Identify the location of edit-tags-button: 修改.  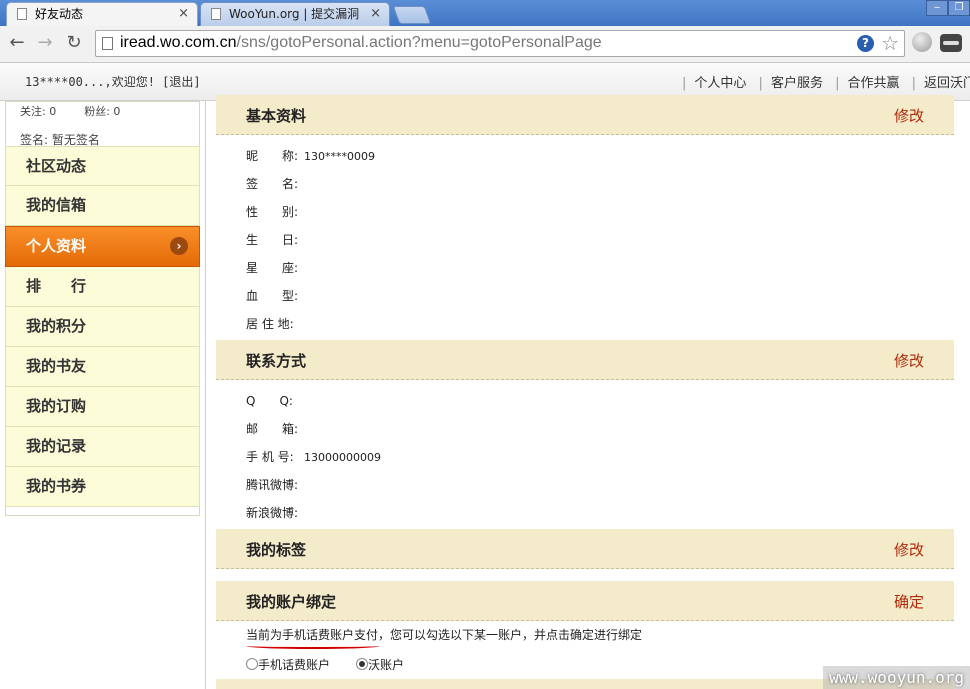
(909, 549).